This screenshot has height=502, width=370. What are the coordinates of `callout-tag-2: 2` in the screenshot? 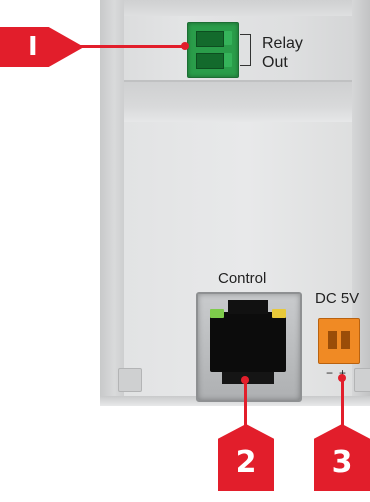 It's located at (246, 457).